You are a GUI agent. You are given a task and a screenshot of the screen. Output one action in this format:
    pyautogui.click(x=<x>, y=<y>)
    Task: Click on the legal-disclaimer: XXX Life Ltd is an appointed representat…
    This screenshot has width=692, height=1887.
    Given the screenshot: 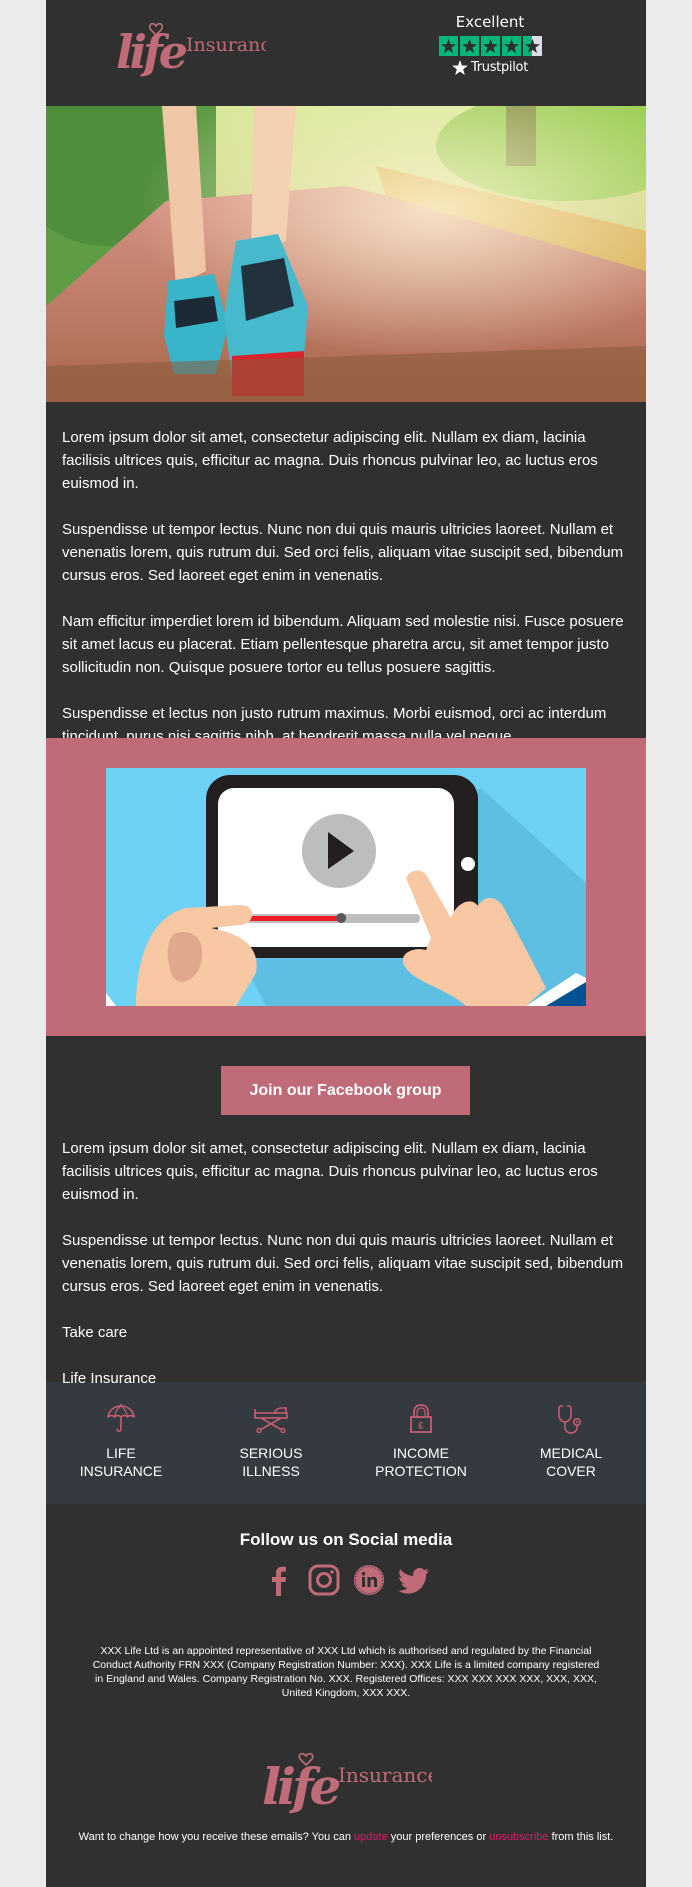 What is the action you would take?
    pyautogui.click(x=346, y=1672)
    